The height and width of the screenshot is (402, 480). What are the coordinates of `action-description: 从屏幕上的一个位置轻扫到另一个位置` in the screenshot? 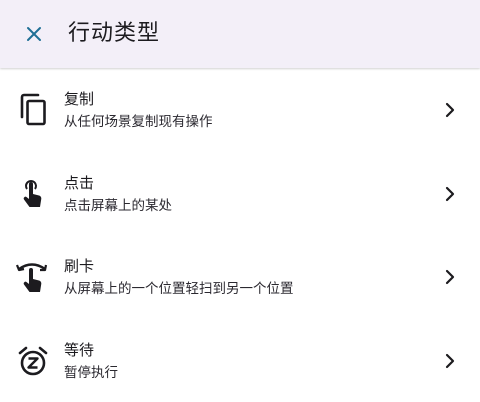 It's located at (179, 289).